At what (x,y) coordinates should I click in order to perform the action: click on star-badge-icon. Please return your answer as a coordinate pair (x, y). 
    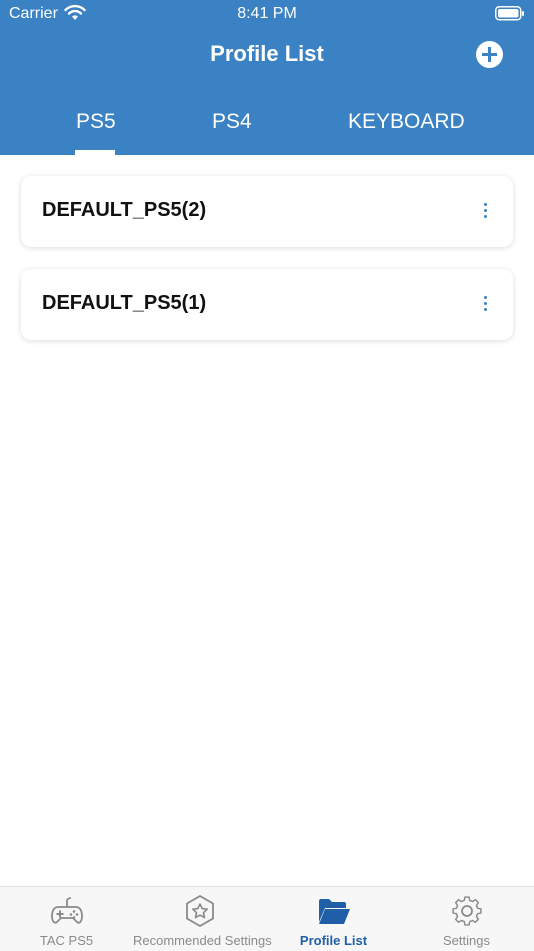
    Looking at the image, I should click on (199, 911).